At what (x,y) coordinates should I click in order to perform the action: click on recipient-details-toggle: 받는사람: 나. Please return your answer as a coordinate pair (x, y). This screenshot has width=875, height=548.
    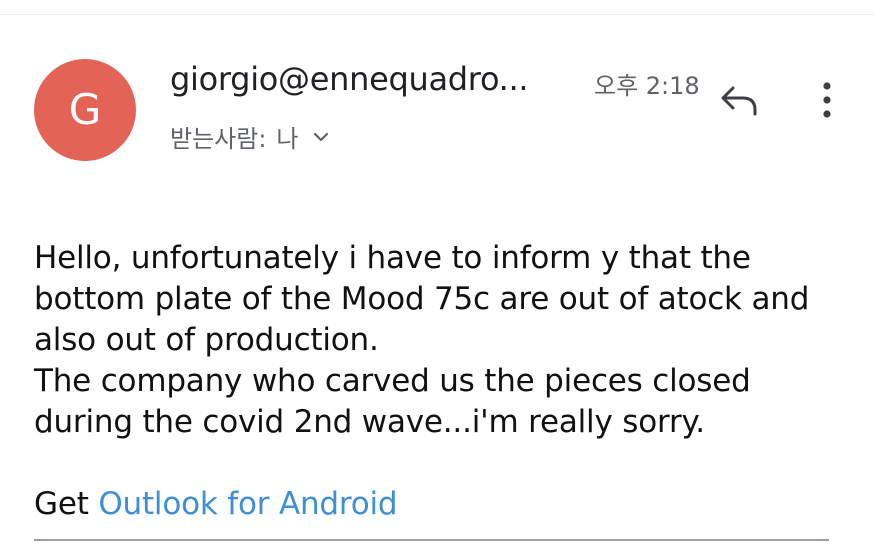
    Looking at the image, I should click on (249, 136).